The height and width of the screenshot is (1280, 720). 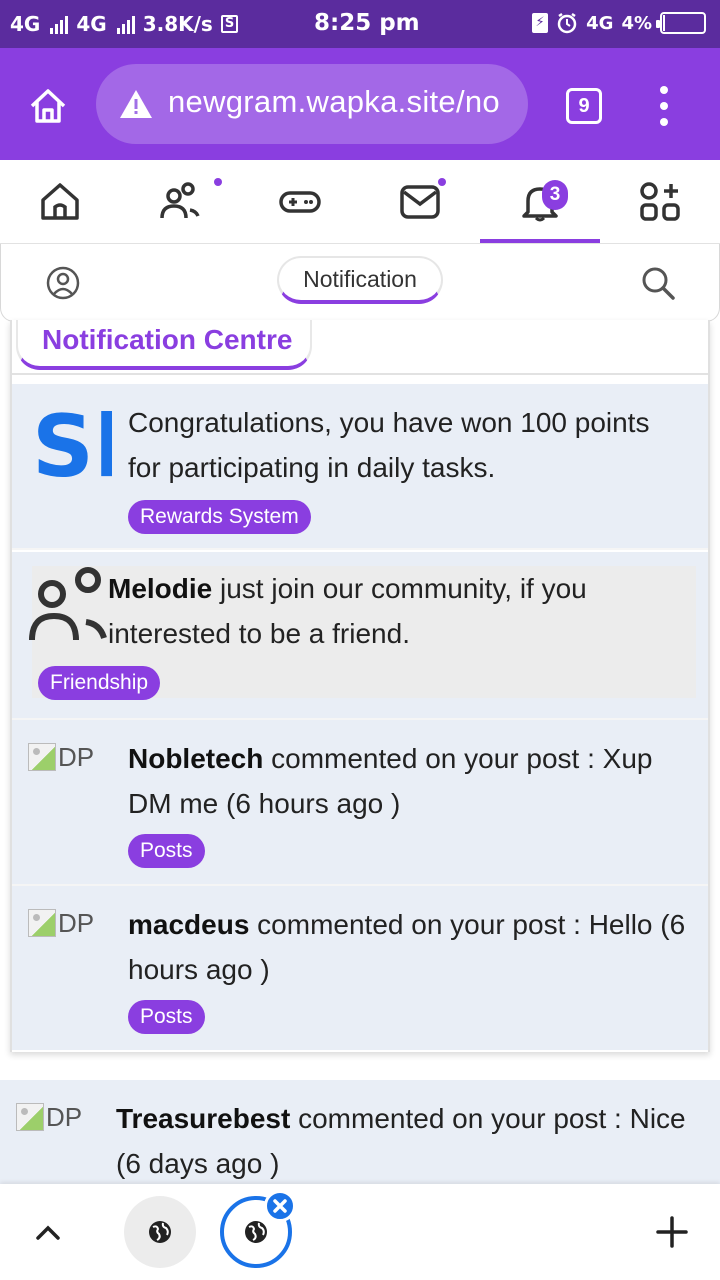 I want to click on nav-home, so click(x=60, y=202).